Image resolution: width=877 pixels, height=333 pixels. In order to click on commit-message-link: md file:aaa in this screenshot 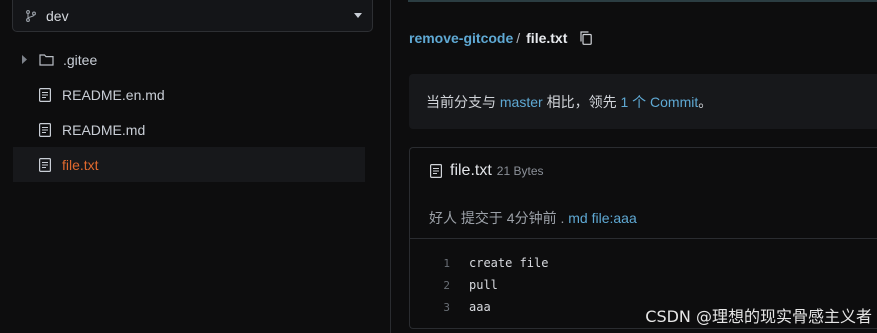, I will do `click(602, 218)`.